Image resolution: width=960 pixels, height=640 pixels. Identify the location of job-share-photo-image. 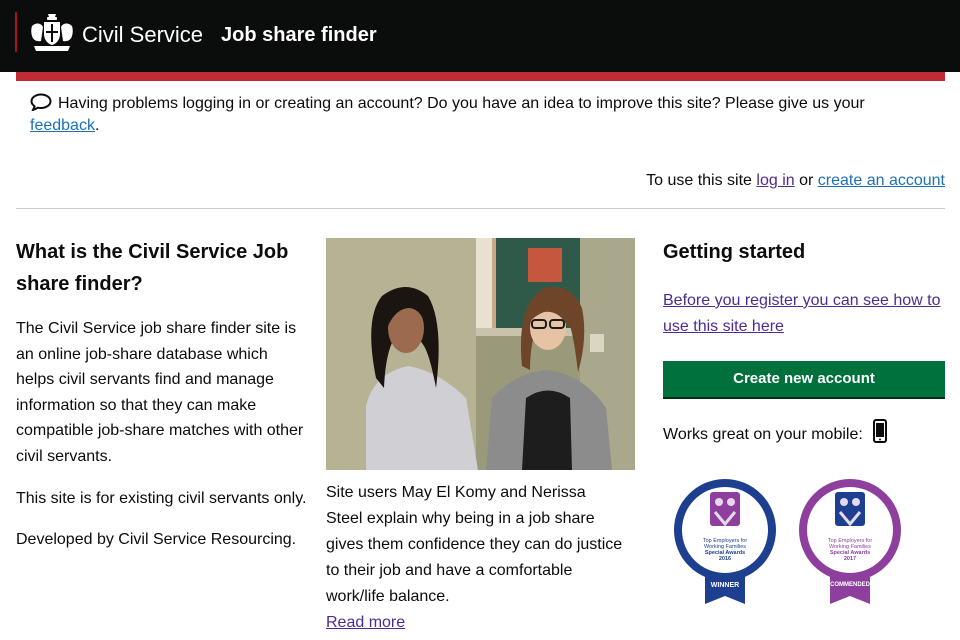
(480, 354).